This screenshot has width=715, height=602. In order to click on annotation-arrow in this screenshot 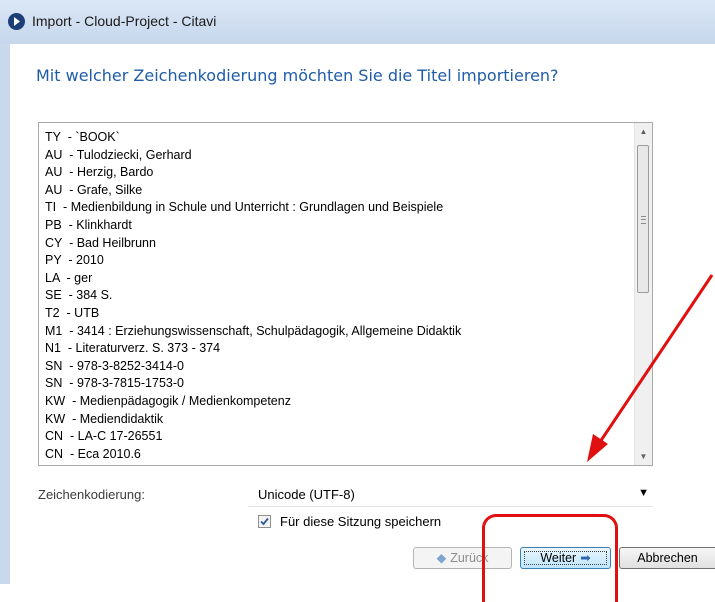, I will do `click(650, 368)`.